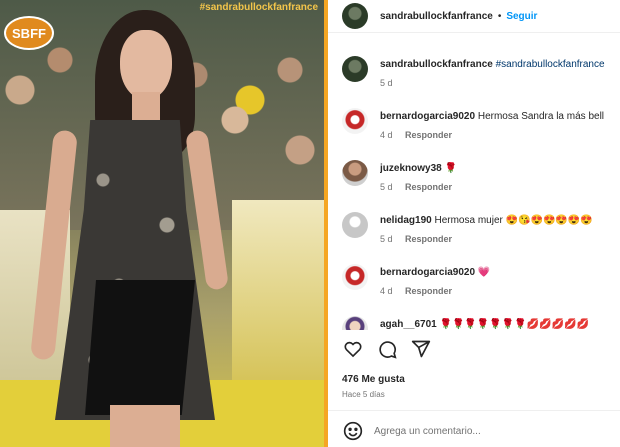 The height and width of the screenshot is (447, 620). Describe the element at coordinates (258, 7) in the screenshot. I see `photo-watermark: #sandrabullockfanfrance` at that location.